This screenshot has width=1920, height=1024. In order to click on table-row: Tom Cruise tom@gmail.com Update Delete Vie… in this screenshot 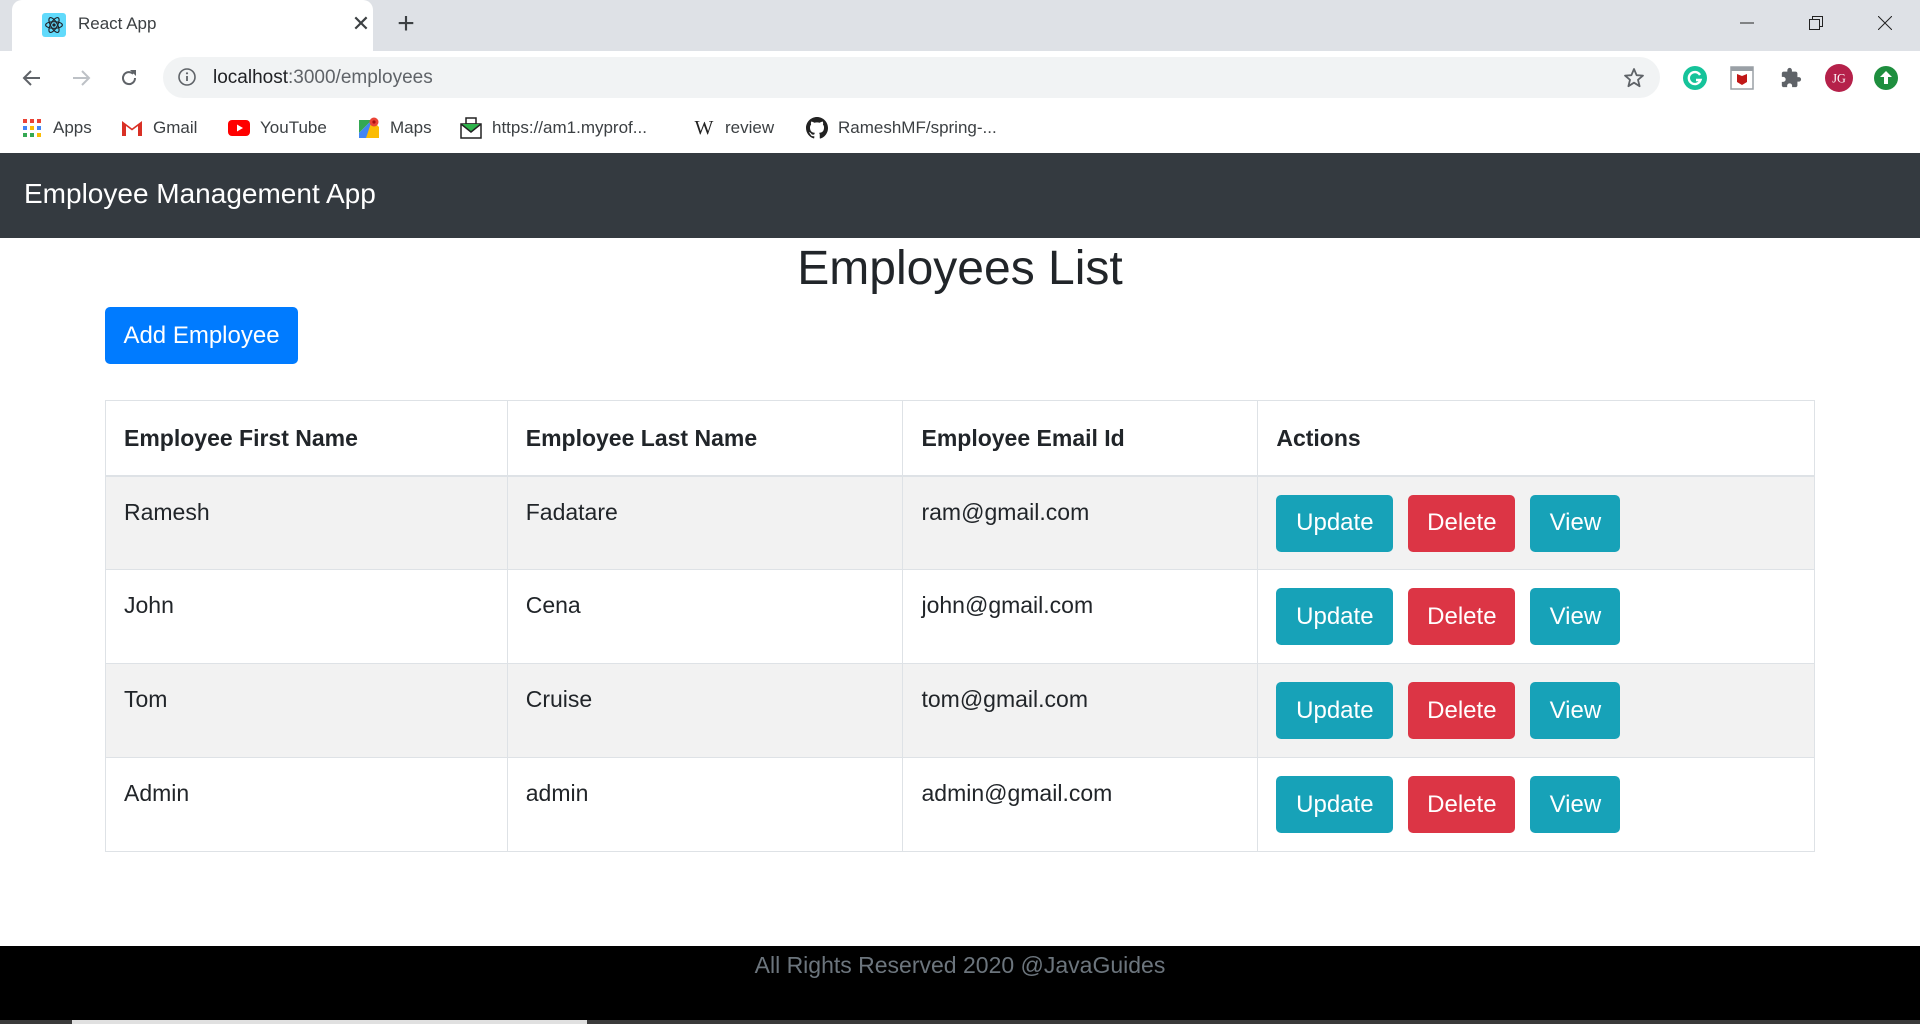, I will do `click(960, 710)`.